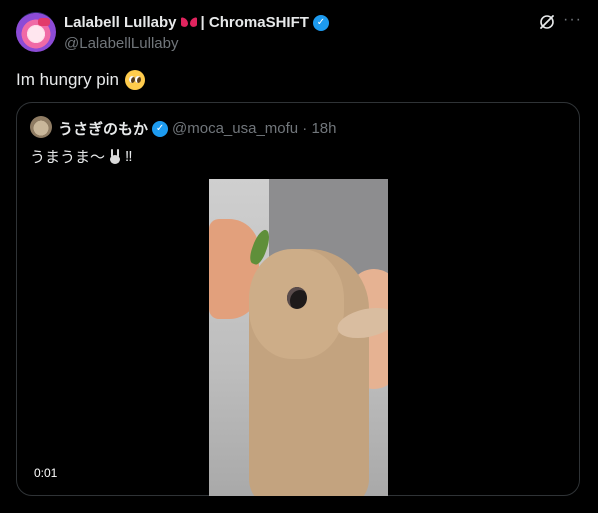  Describe the element at coordinates (68, 157) in the screenshot. I see `quoted-text-prefix: うまうま〜` at that location.